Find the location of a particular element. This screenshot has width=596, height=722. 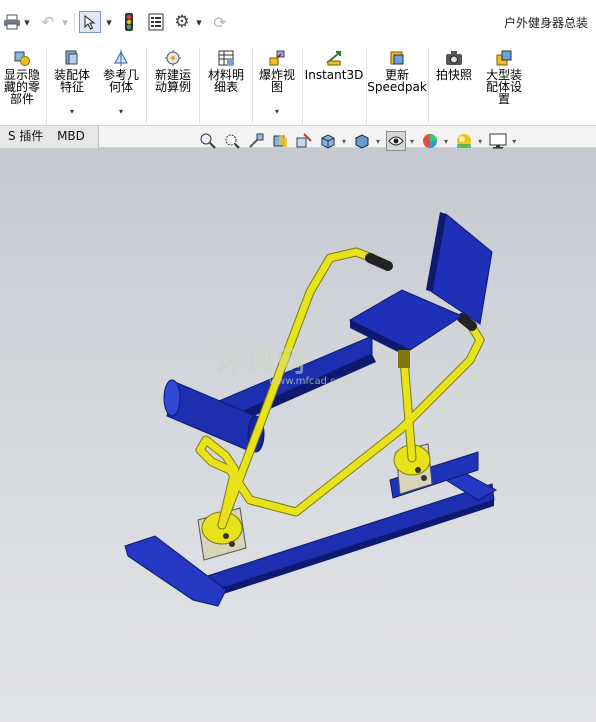

base-long-rail-side is located at coordinates (346, 551).